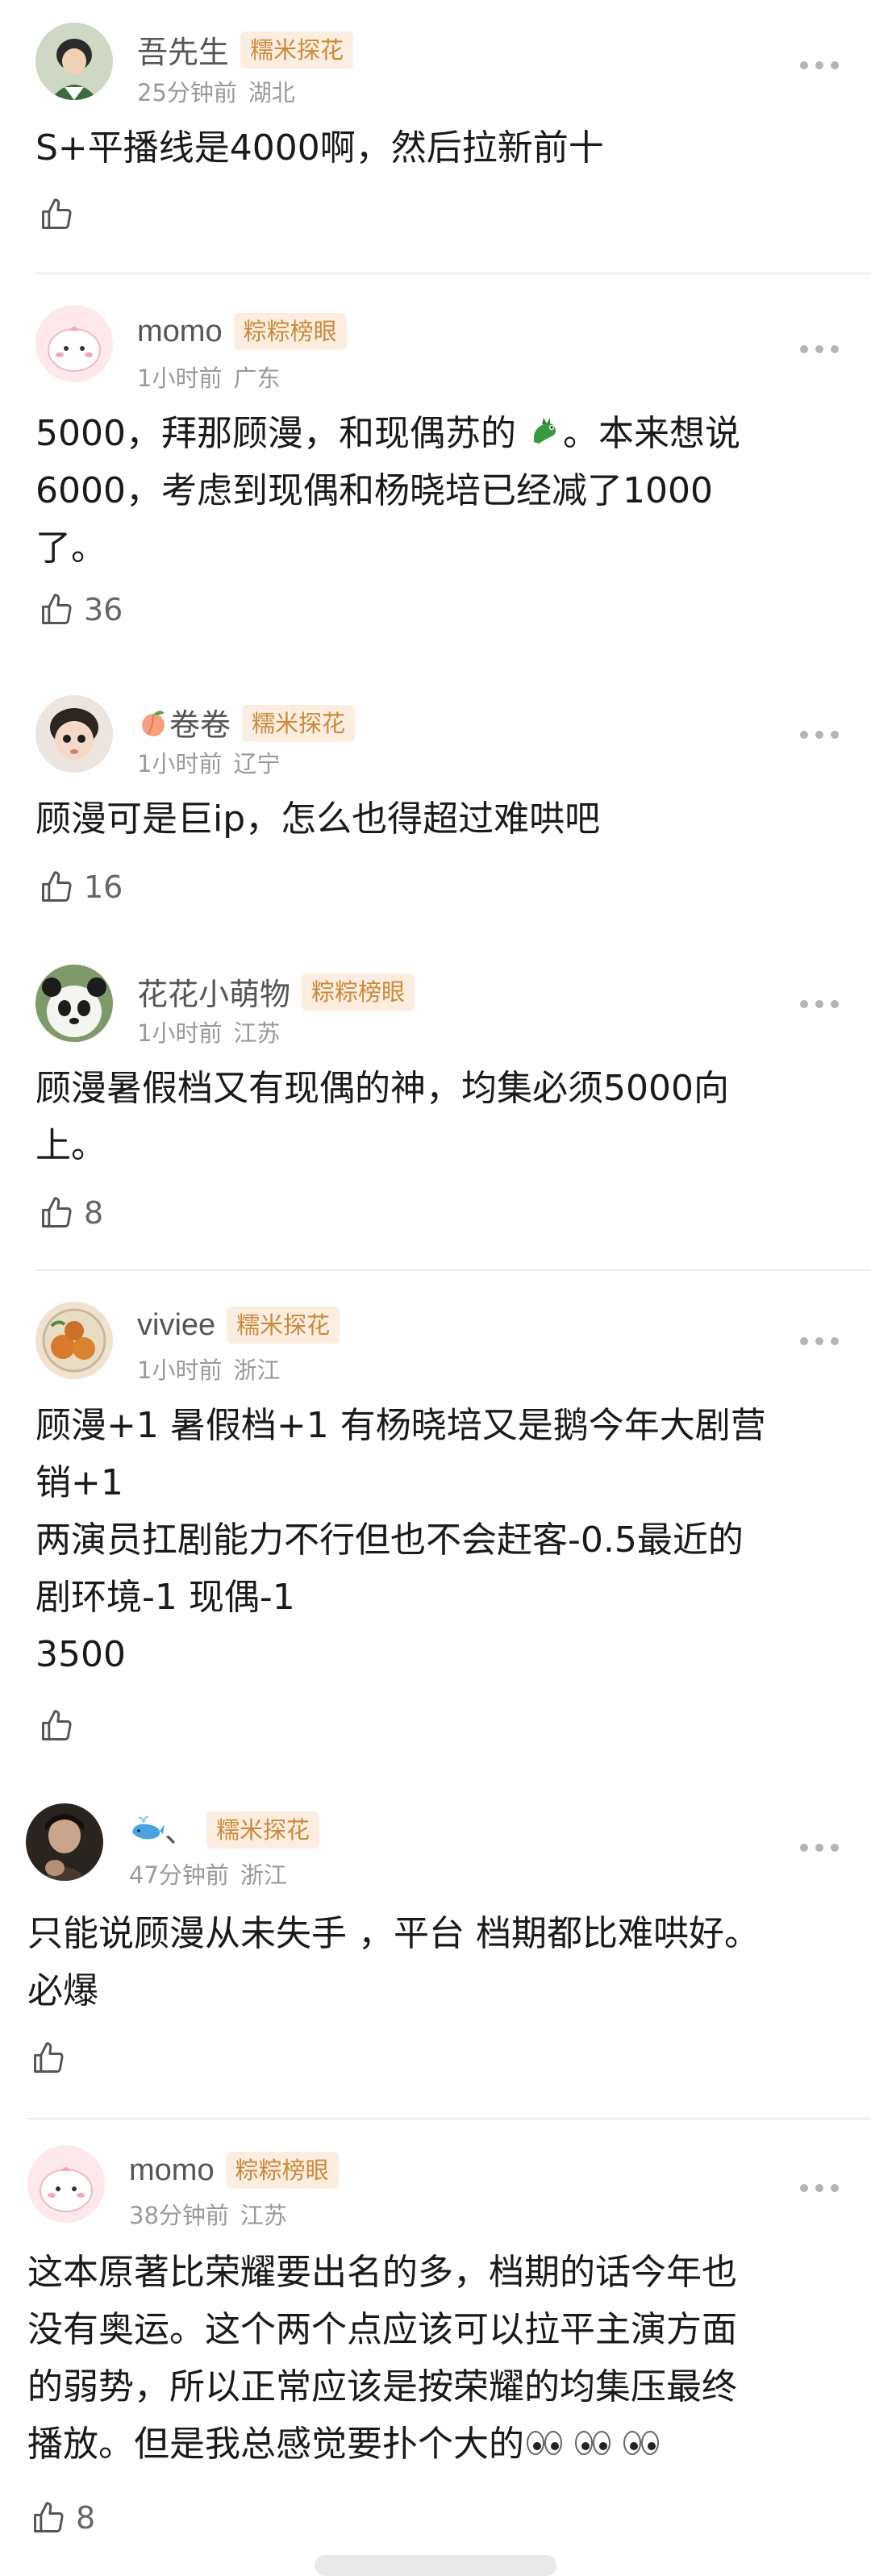 Image resolution: width=871 pixels, height=2576 pixels. Describe the element at coordinates (81, 609) in the screenshot. I see `like-button: 36` at that location.